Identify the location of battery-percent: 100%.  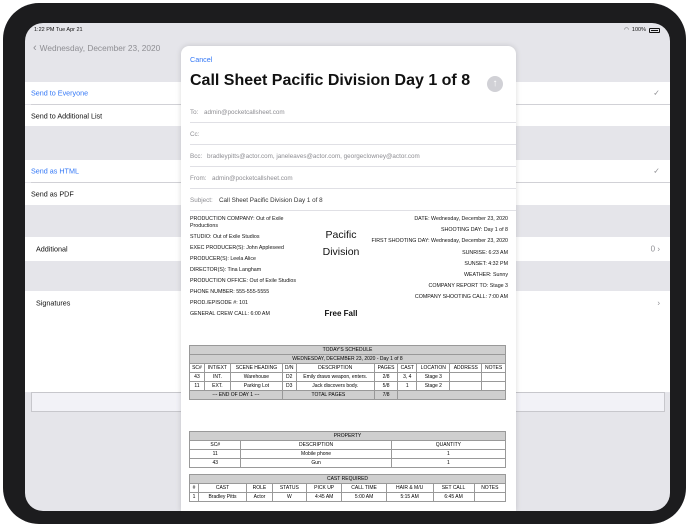
(638, 30).